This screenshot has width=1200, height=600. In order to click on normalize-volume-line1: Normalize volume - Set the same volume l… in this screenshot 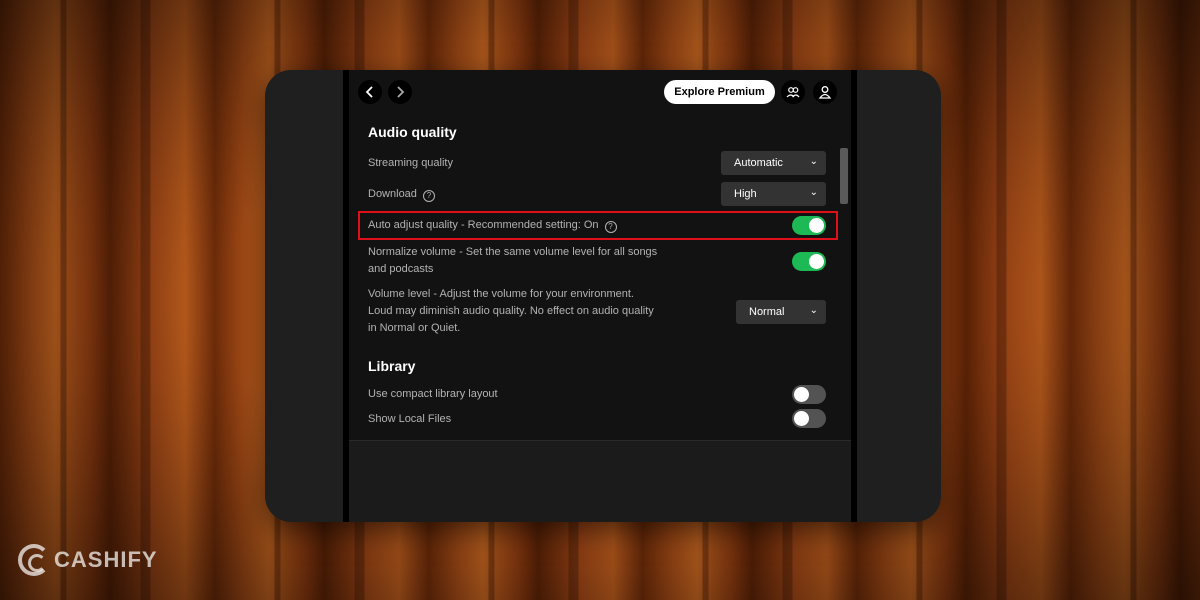, I will do `click(513, 252)`.